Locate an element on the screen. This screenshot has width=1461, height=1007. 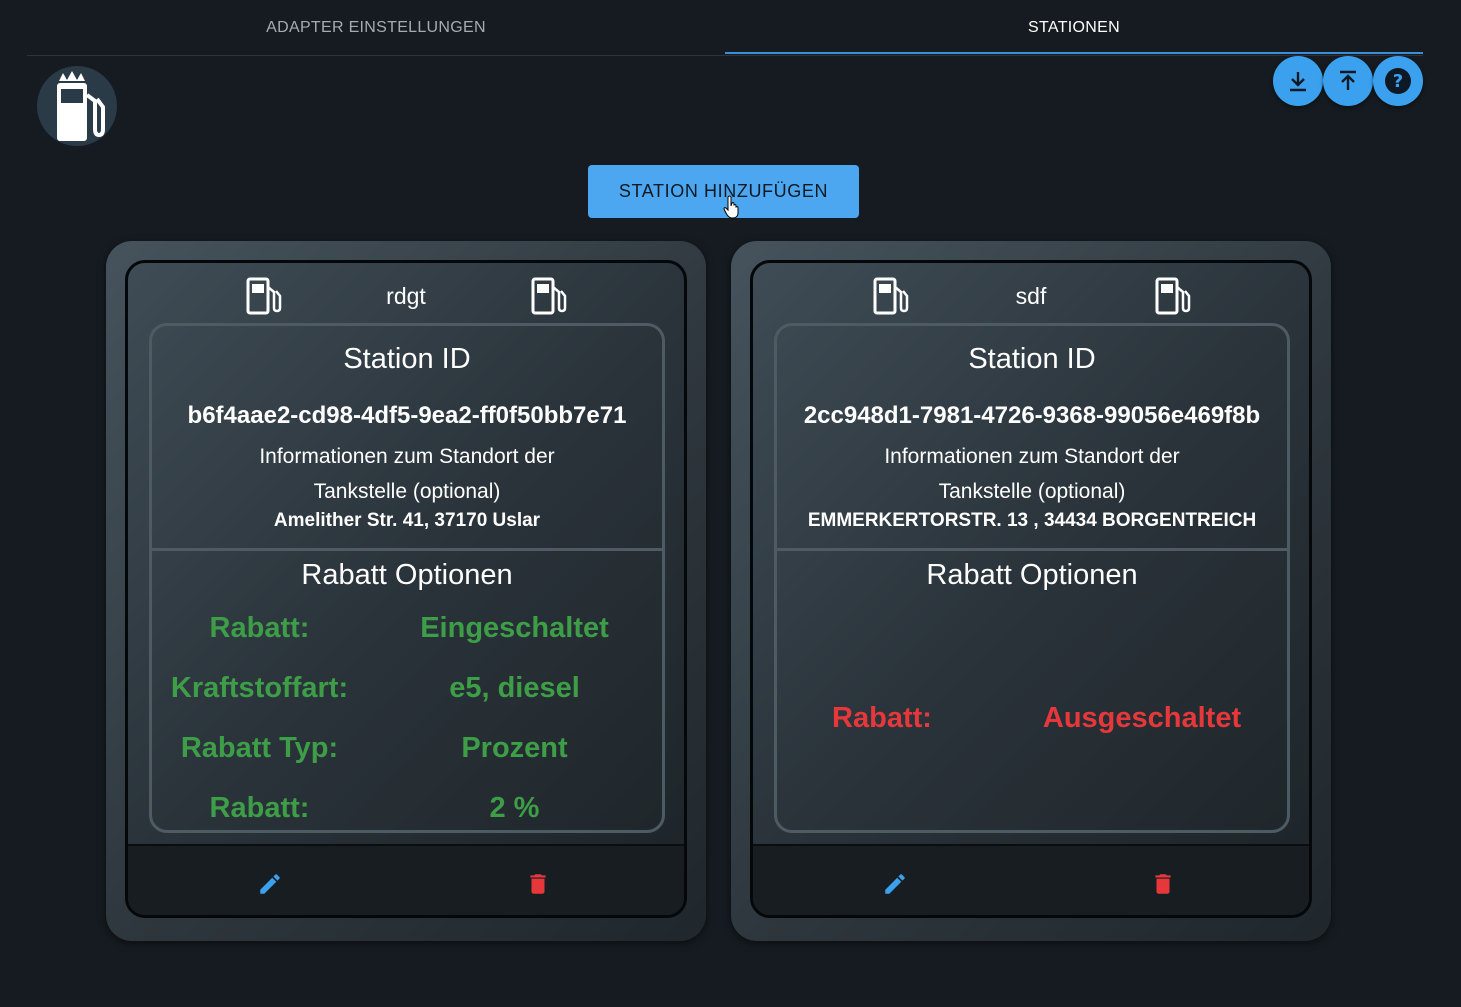
kraftstoffart-row: Kraftstoffart: e5, diesel is located at coordinates (407, 692).